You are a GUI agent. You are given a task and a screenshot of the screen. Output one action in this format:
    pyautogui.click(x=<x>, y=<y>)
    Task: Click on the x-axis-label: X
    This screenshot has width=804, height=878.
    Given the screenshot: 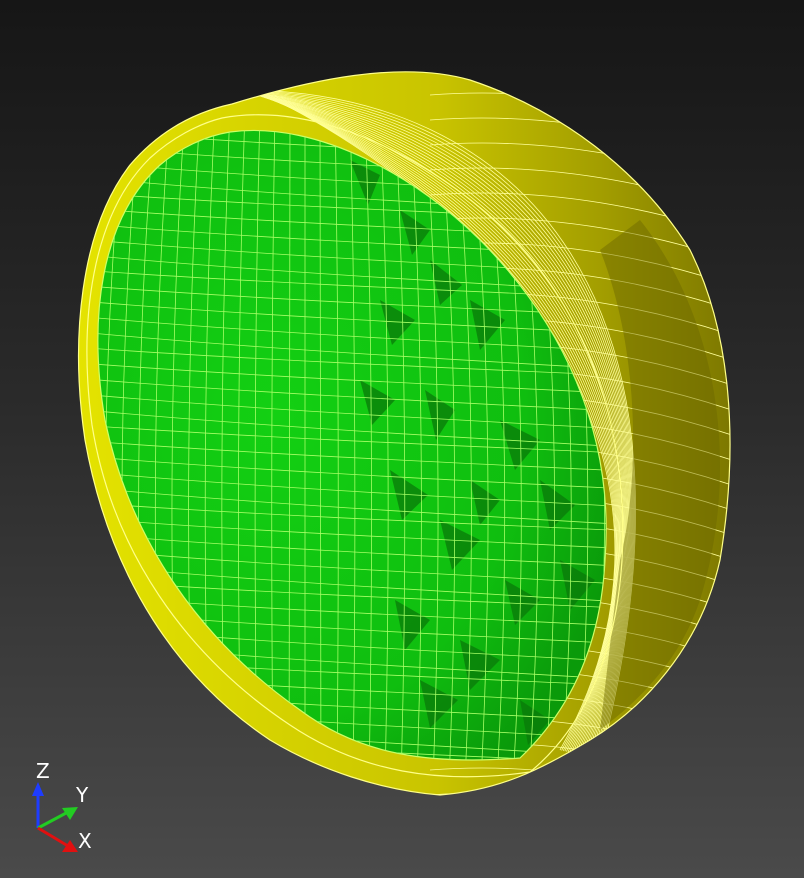 What is the action you would take?
    pyautogui.click(x=85, y=841)
    